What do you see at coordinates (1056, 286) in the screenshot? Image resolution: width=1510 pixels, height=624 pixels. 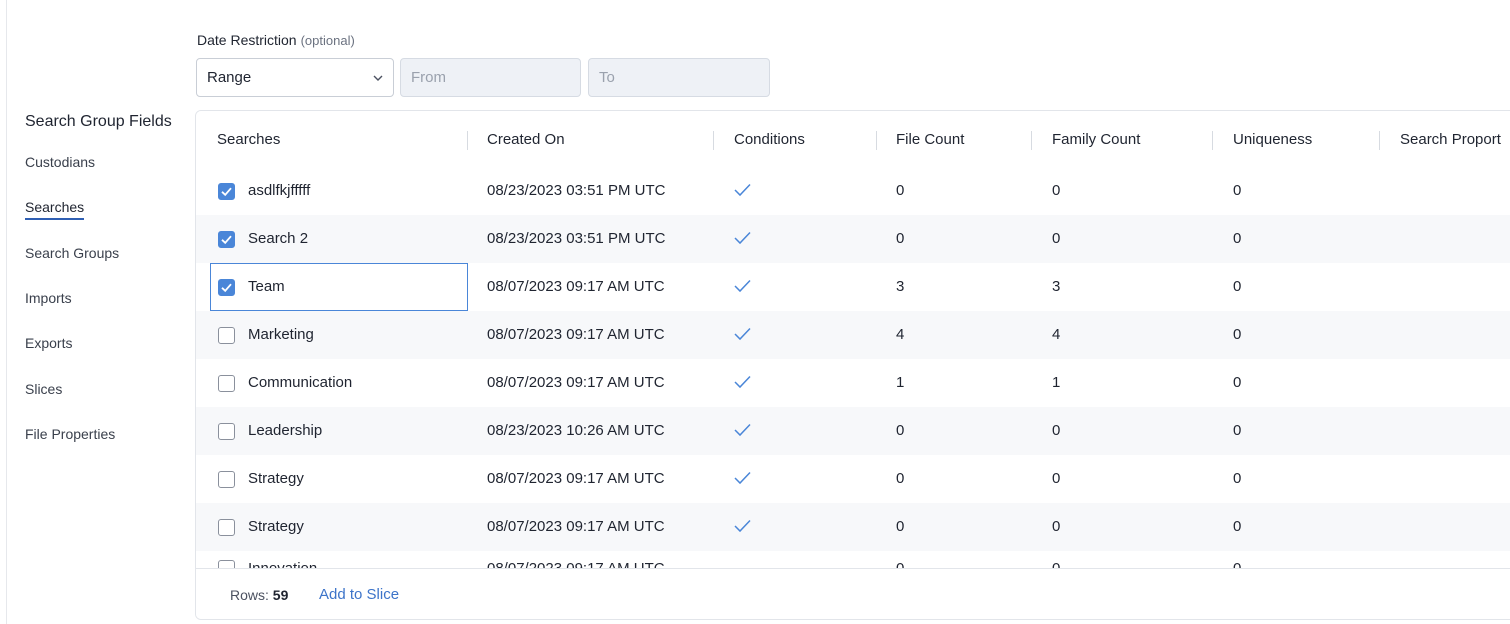 I see `cell-family-count: 3` at bounding box center [1056, 286].